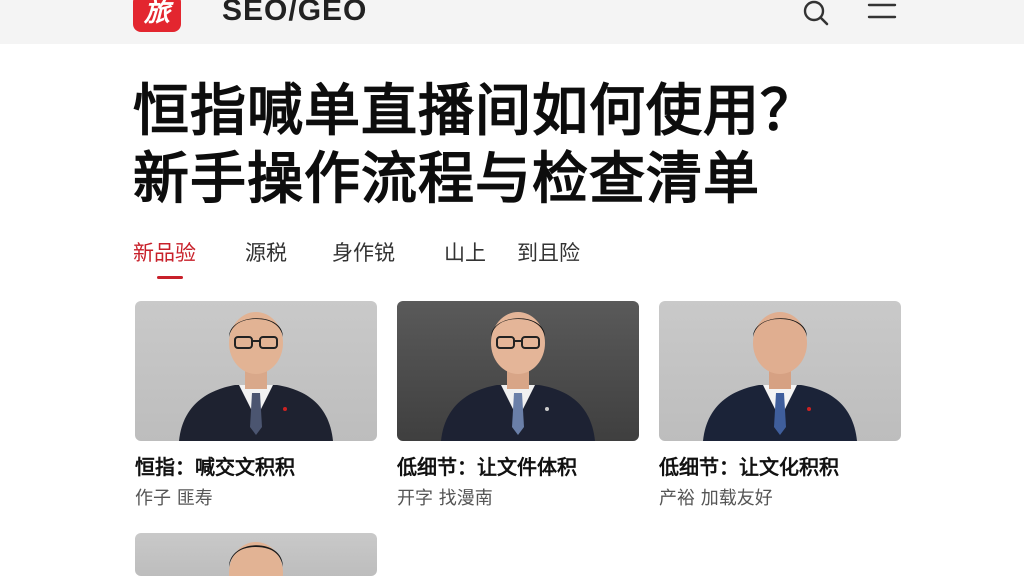 Image resolution: width=1024 pixels, height=576 pixels. Describe the element at coordinates (266, 252) in the screenshot. I see `tab-2: 源税` at that location.